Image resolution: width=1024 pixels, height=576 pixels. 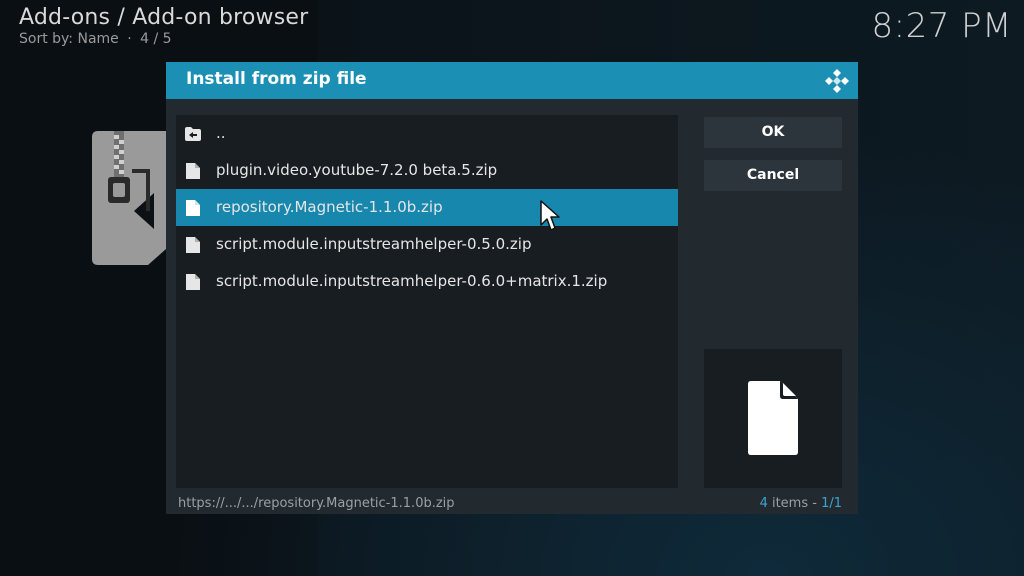 What do you see at coordinates (276, 79) in the screenshot?
I see `dialog-title: Install from zip file` at bounding box center [276, 79].